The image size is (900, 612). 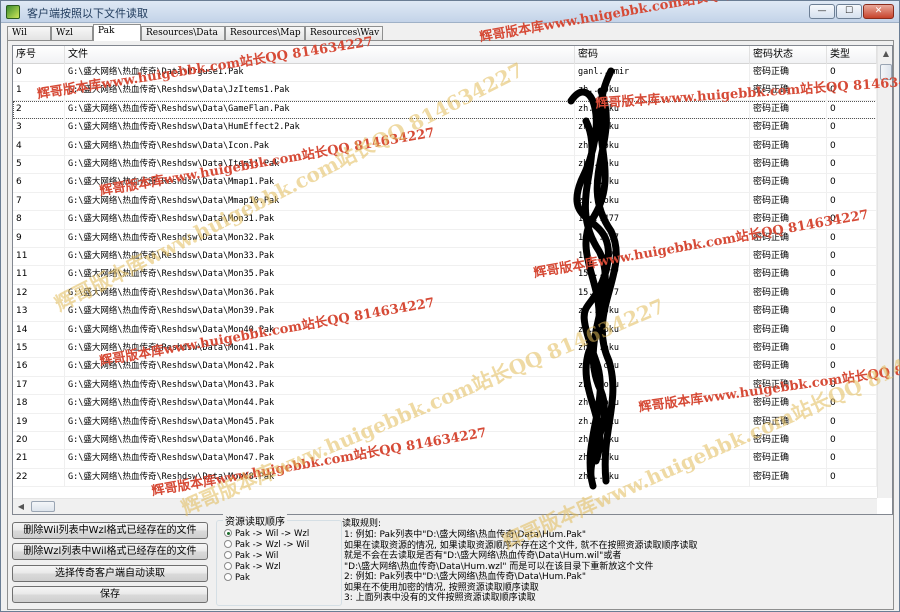 I want to click on read-rule-line: 就是不会在去读取是否有"D:\盛大网络\热血传奇\Data\Hum.wil"或者, so click(x=483, y=556).